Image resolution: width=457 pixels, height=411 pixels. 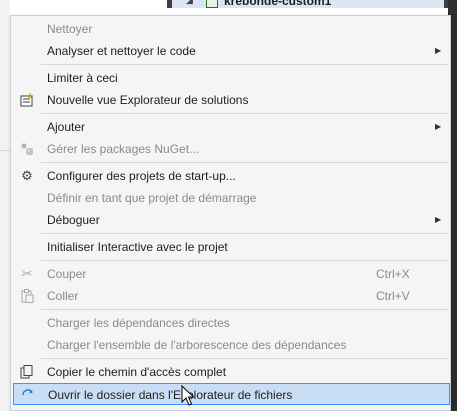 What do you see at coordinates (73, 220) in the screenshot?
I see `menu-item-label: Déboguer` at bounding box center [73, 220].